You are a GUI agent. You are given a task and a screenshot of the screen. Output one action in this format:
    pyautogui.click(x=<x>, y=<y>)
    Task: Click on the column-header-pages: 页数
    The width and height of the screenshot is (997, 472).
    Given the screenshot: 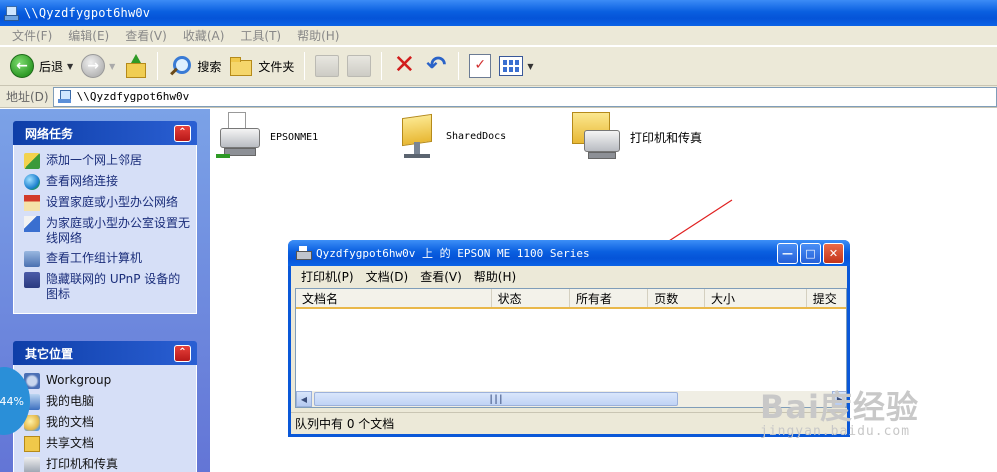 What is the action you would take?
    pyautogui.click(x=677, y=298)
    